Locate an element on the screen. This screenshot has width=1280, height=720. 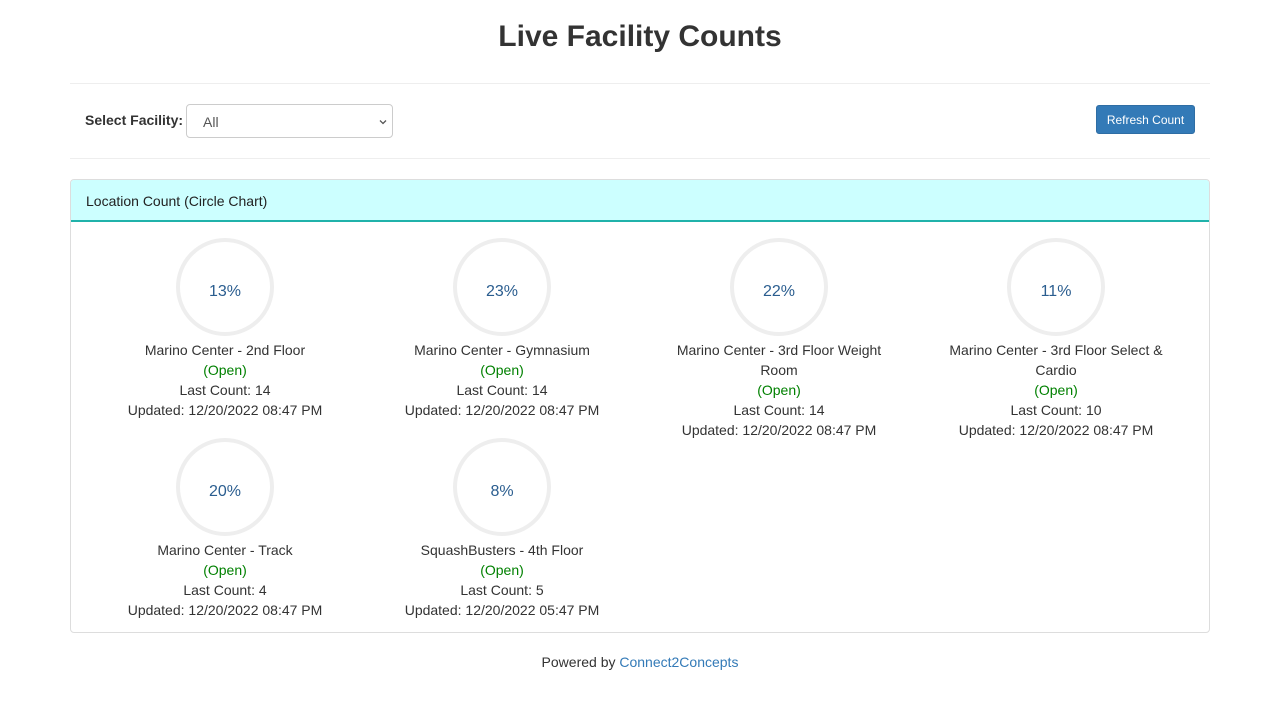
percent-ring: 20% is located at coordinates (225, 487).